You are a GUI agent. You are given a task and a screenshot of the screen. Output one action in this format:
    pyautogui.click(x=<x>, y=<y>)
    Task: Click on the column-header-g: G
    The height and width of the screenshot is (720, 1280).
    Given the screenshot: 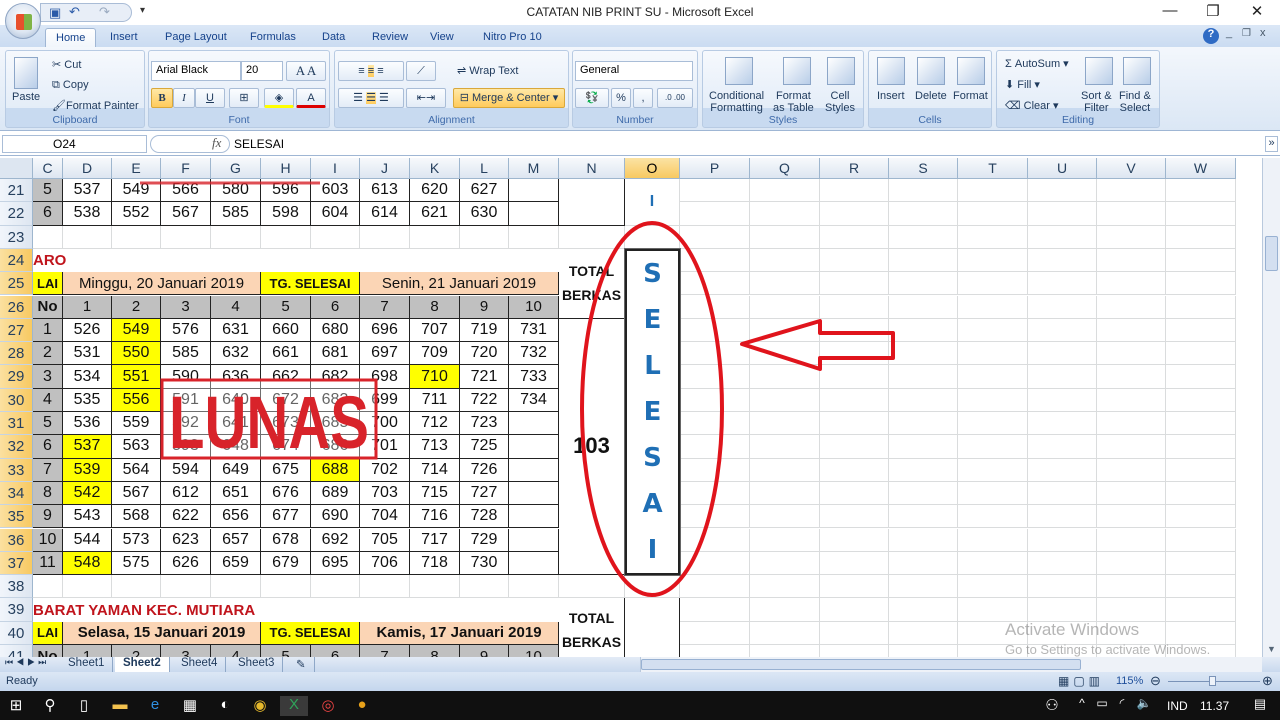 What is the action you would take?
    pyautogui.click(x=236, y=168)
    